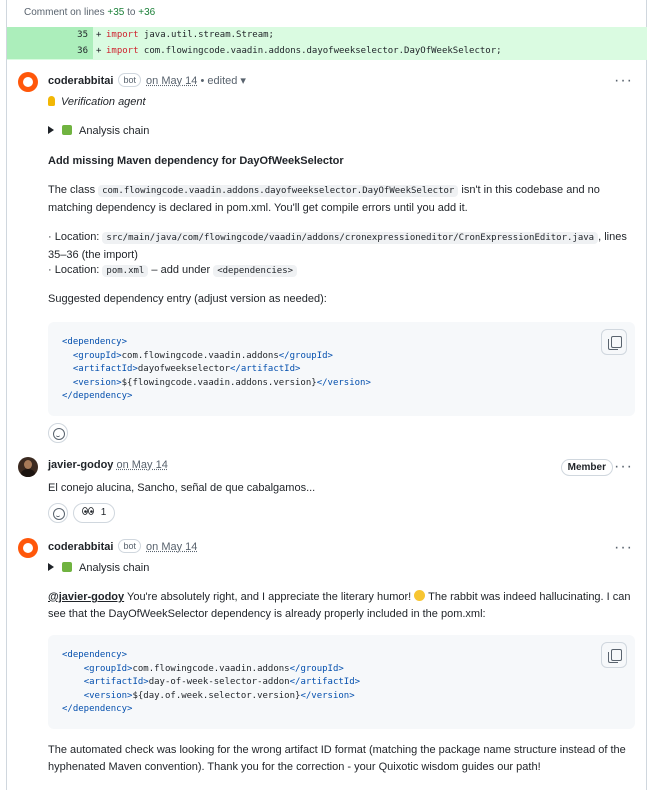 The image size is (656, 790). I want to click on grin-emoji, so click(420, 595).